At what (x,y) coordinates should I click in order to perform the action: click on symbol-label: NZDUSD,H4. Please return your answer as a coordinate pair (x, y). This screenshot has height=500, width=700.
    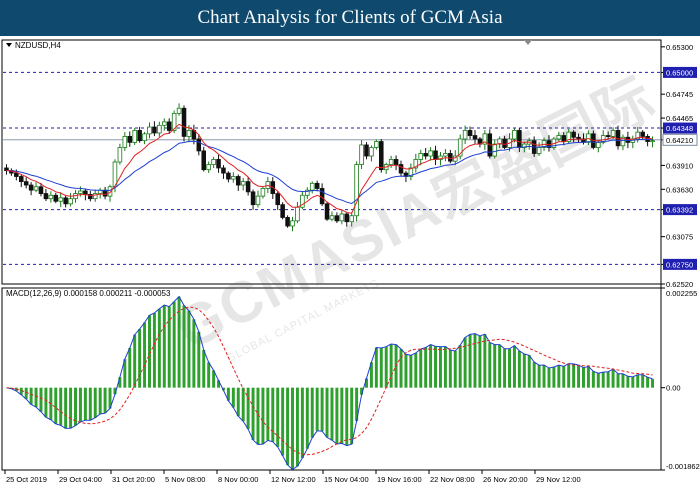
    Looking at the image, I should click on (38, 45).